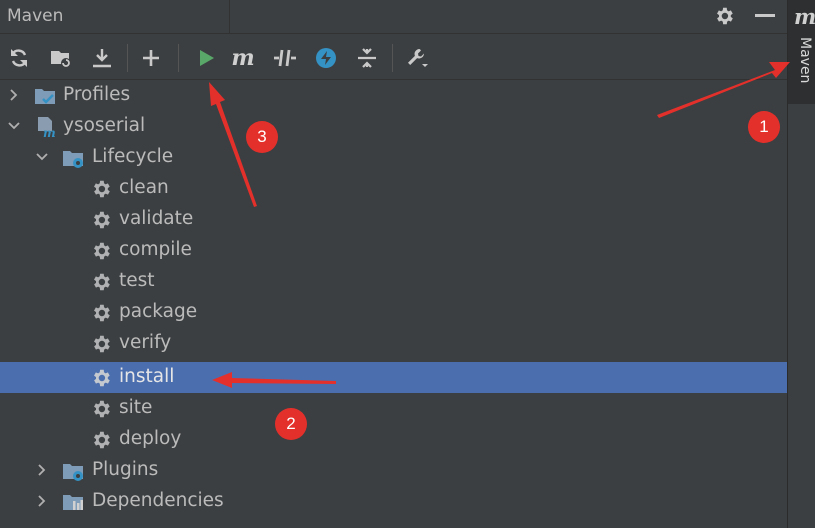 This screenshot has height=528, width=815. Describe the element at coordinates (156, 218) in the screenshot. I see `tree-node-label: validate` at that location.